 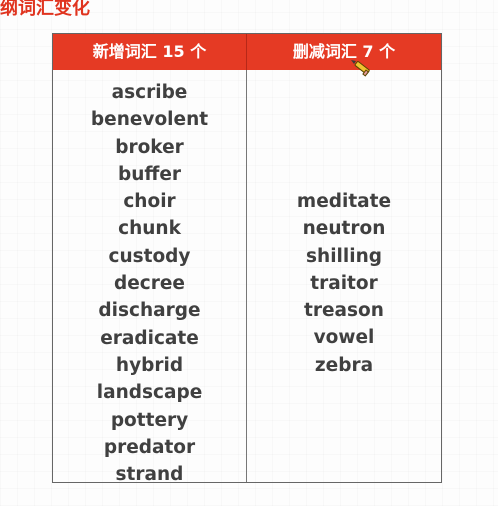 I want to click on added-word: landscape, so click(x=149, y=393).